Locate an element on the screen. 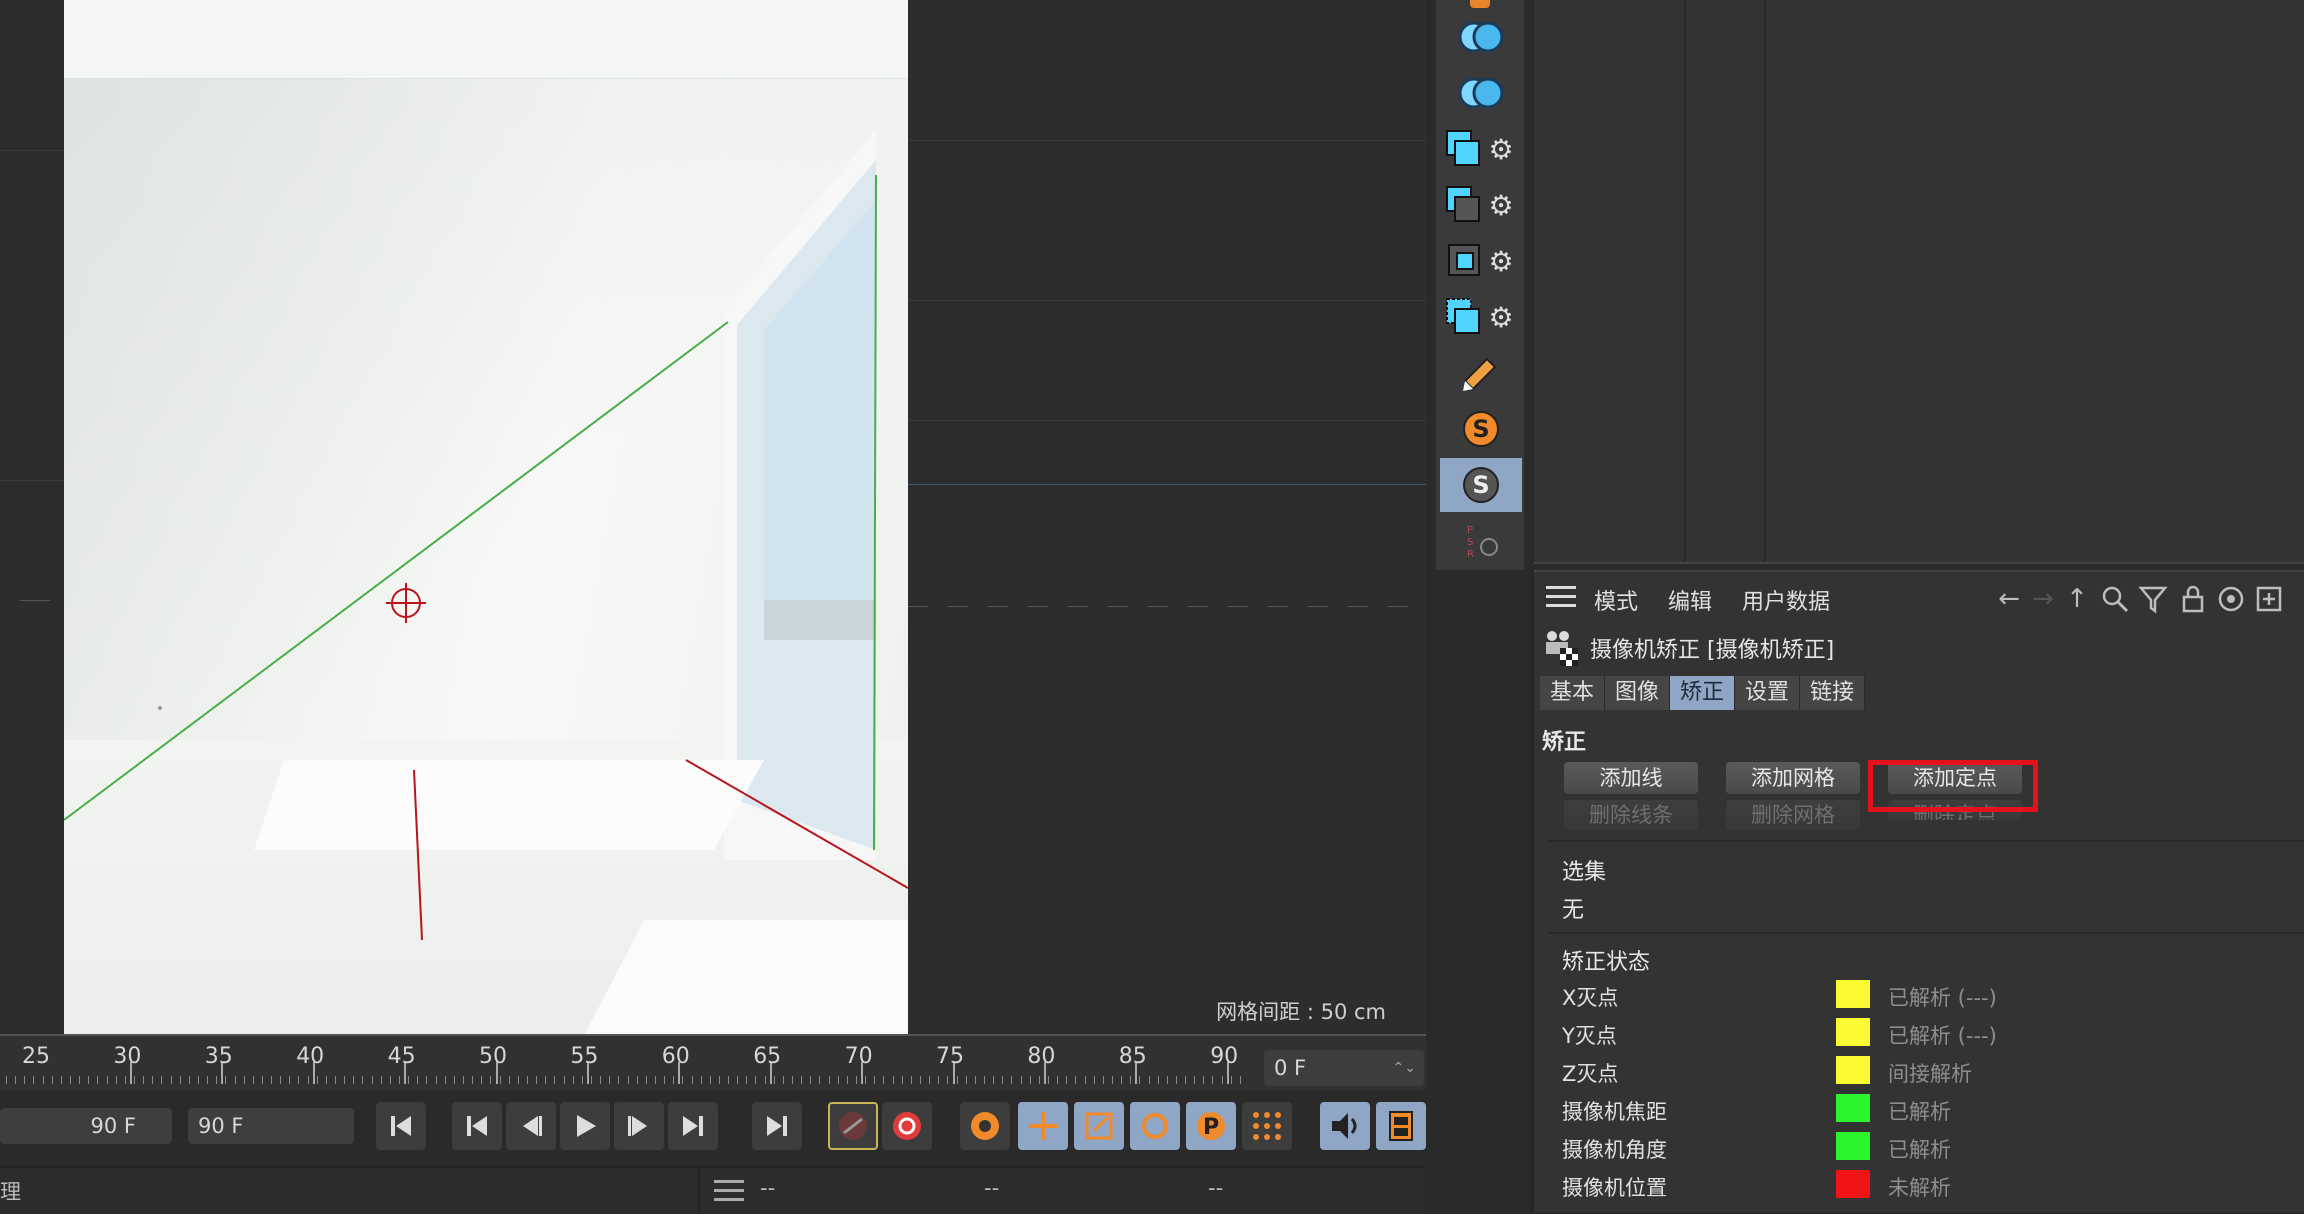 This screenshot has height=1214, width=2304. menu-mode: 模式 is located at coordinates (1616, 600).